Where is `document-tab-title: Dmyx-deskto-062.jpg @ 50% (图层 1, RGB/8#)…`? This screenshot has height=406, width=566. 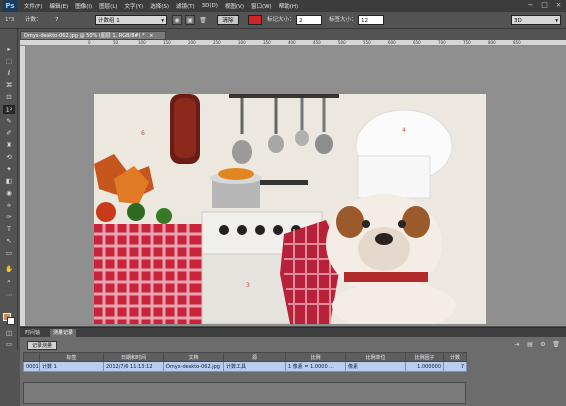 document-tab-title: Dmyx-deskto-062.jpg @ 50% (图层 1, RGB/8#)… is located at coordinates (84, 36).